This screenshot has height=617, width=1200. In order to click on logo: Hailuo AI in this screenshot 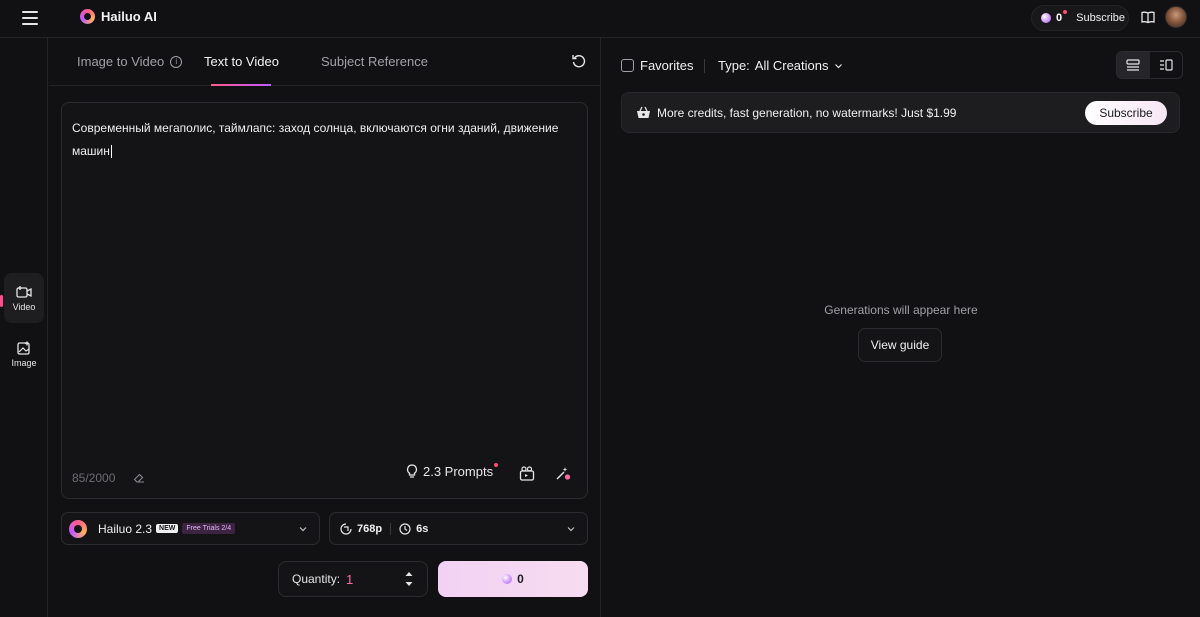, I will do `click(118, 16)`.